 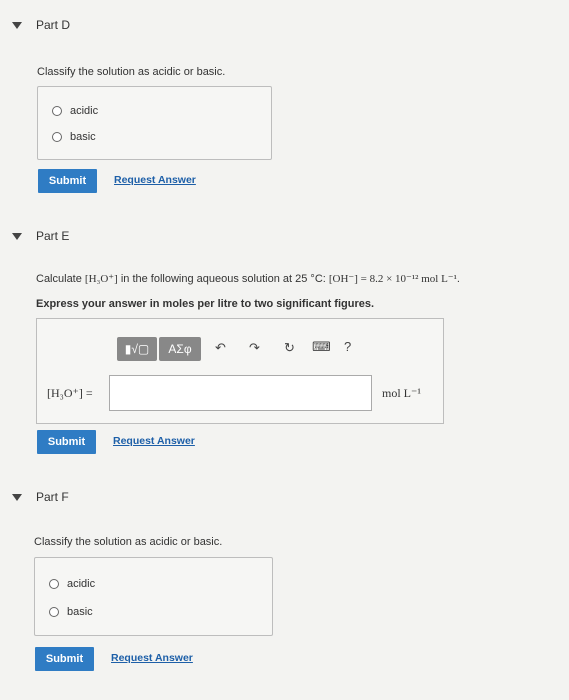 I want to click on part-f-title: Part F, so click(x=52, y=497).